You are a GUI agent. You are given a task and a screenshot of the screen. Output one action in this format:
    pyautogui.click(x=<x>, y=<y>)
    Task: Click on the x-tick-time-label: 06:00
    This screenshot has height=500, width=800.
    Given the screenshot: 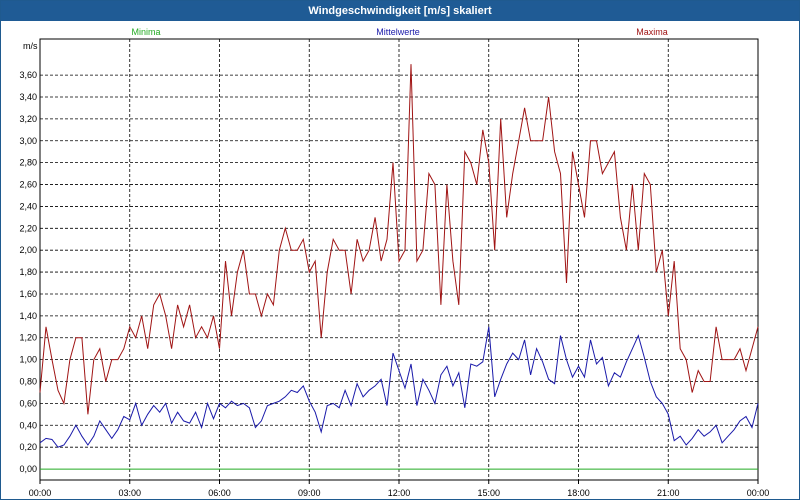 What is the action you would take?
    pyautogui.click(x=219, y=493)
    